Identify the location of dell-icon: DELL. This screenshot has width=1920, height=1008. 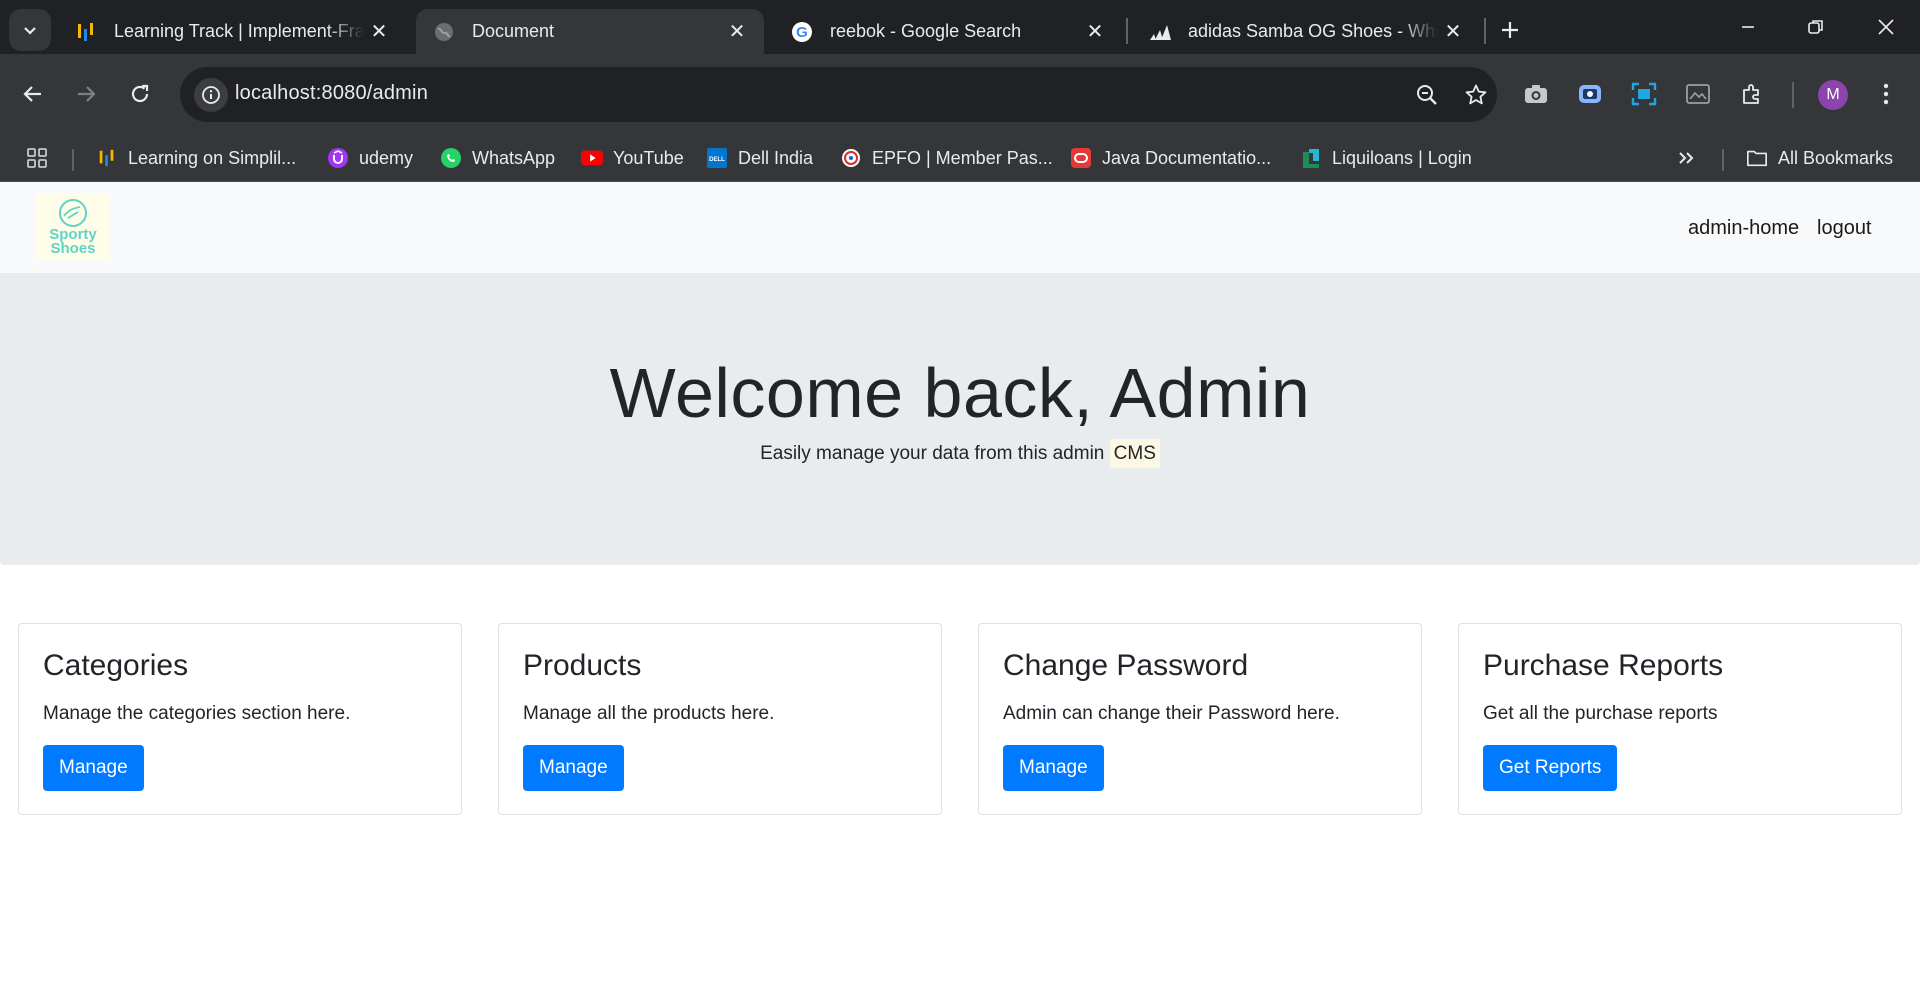
(717, 158).